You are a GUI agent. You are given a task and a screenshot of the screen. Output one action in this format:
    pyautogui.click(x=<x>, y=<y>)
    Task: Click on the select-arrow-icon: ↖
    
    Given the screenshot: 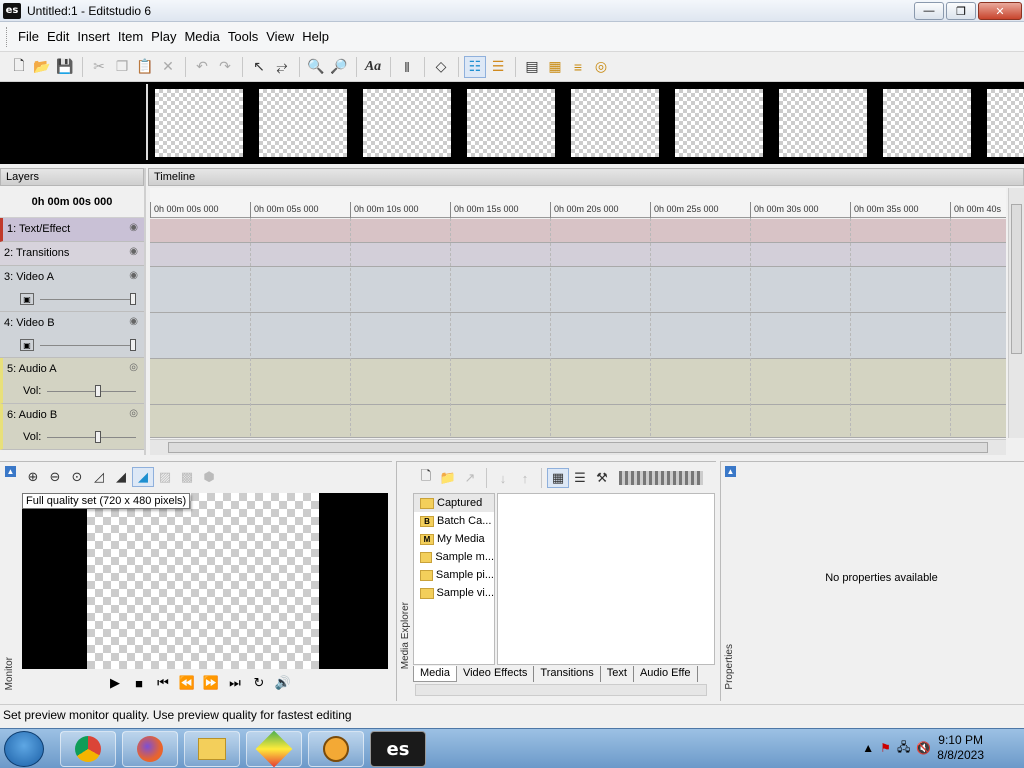 What is the action you would take?
    pyautogui.click(x=259, y=67)
    